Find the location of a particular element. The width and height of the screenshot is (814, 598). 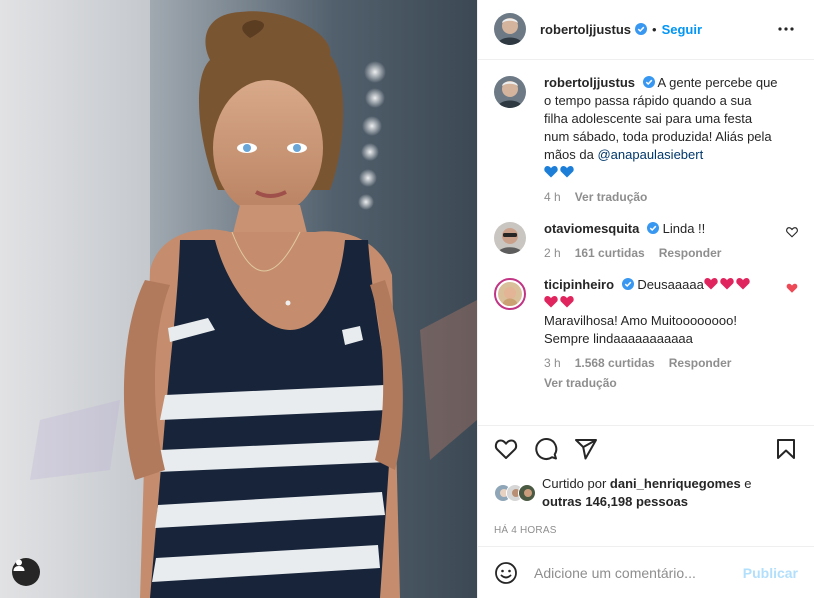

more-options-button is located at coordinates (786, 29).